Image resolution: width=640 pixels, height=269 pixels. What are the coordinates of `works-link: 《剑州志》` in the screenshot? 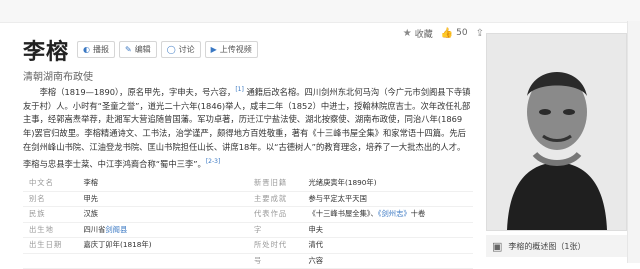 It's located at (394, 213).